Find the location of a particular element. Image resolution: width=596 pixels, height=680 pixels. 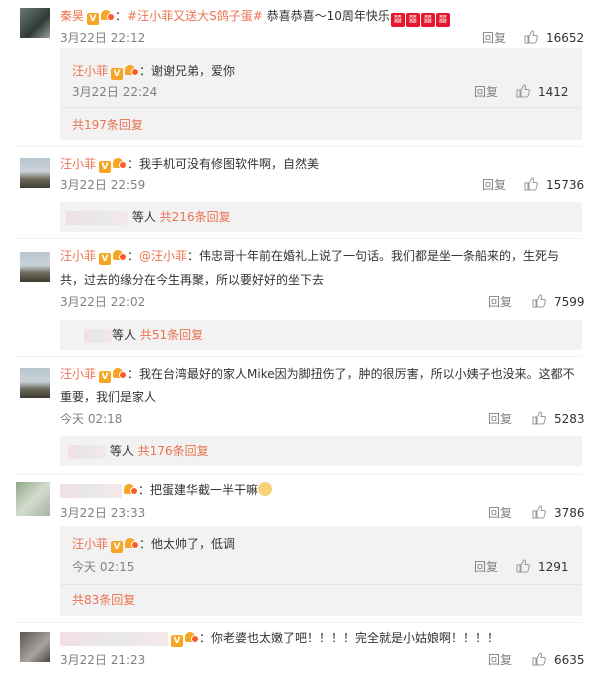

comment-text: ：把蛋建华截一半干嘛 is located at coordinates (198, 490).